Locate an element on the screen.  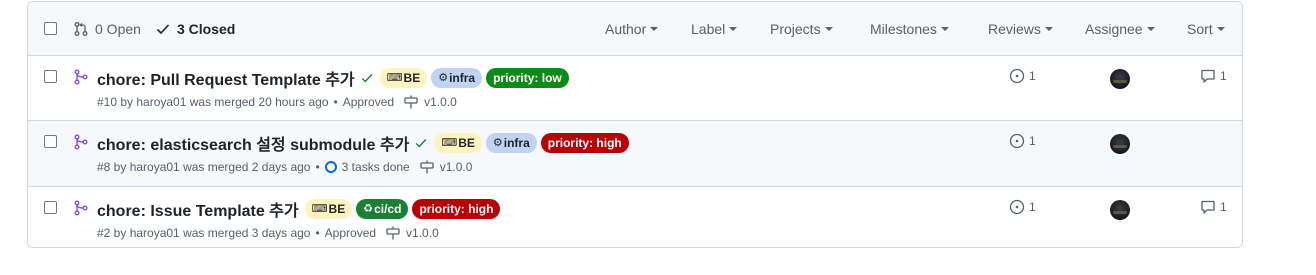
select-all-checkbox is located at coordinates (50, 28).